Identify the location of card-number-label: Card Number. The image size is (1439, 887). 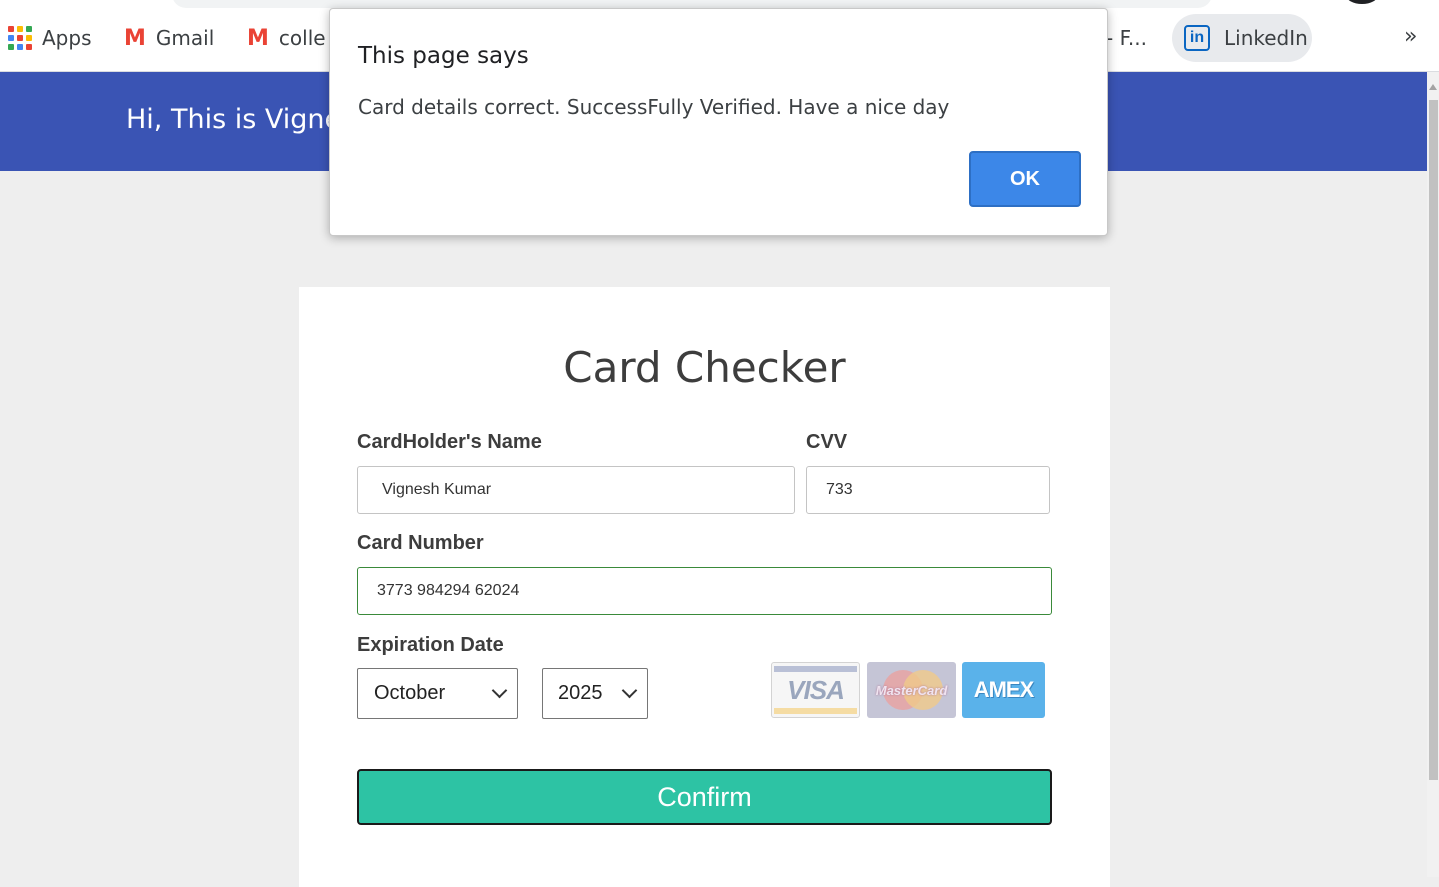
(420, 543).